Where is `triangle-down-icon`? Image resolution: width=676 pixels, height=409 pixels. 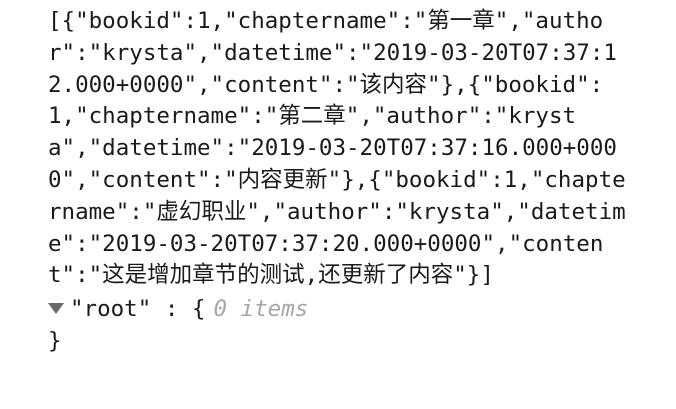
triangle-down-icon is located at coordinates (56, 309).